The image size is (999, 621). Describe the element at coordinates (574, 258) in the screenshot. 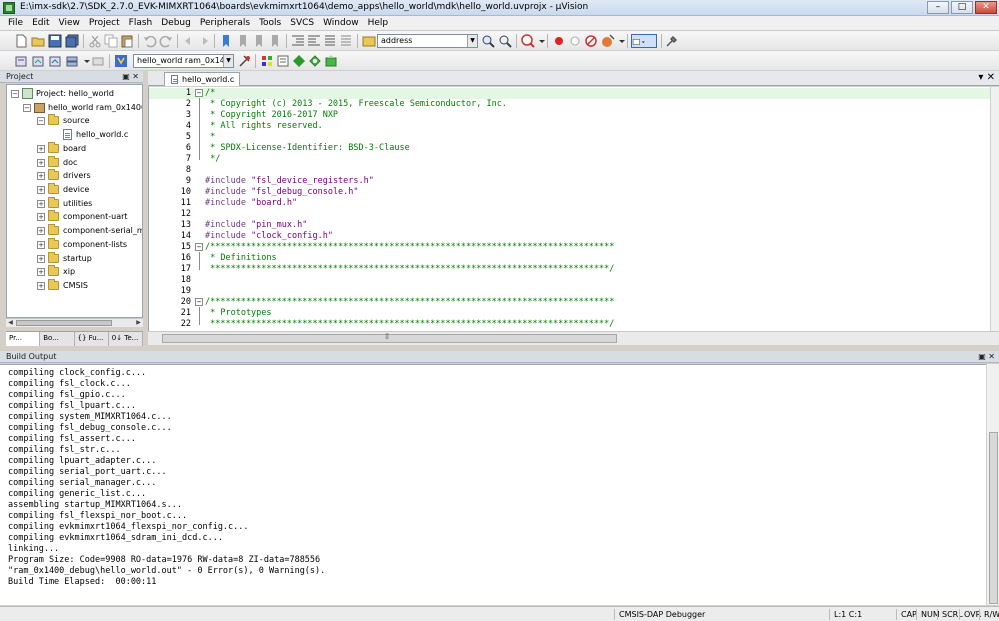

I see `code-line: 16 * Definitions` at that location.